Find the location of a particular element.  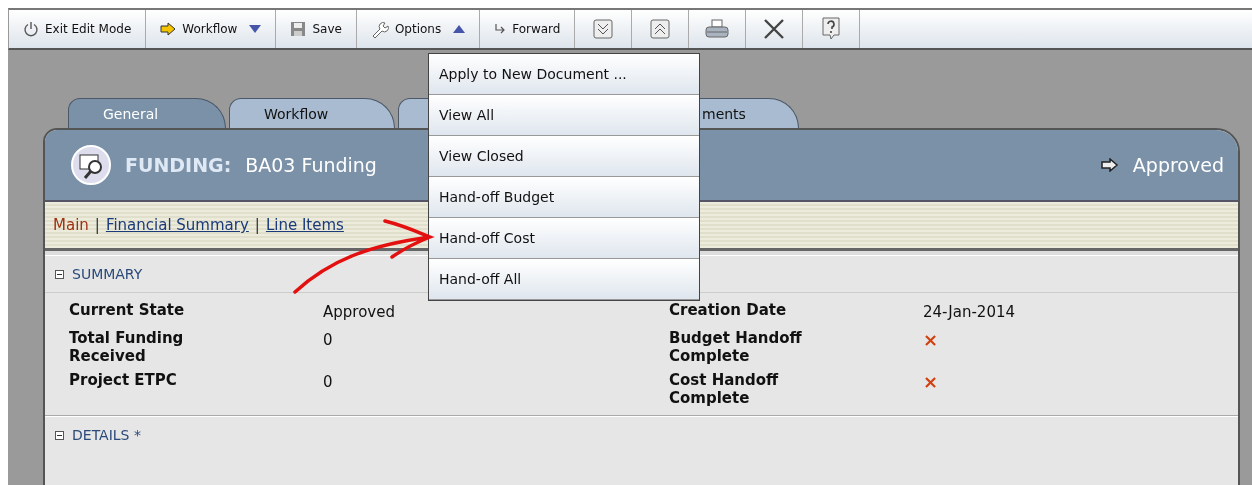

field-value: 24-Jan-2014 is located at coordinates (969, 312).